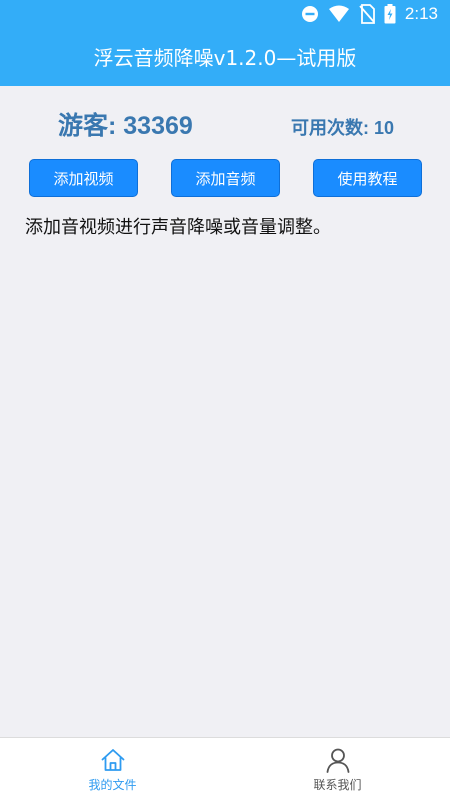 The height and width of the screenshot is (800, 450). What do you see at coordinates (342, 128) in the screenshot?
I see `remaining-uses: 可用次数: 10` at bounding box center [342, 128].